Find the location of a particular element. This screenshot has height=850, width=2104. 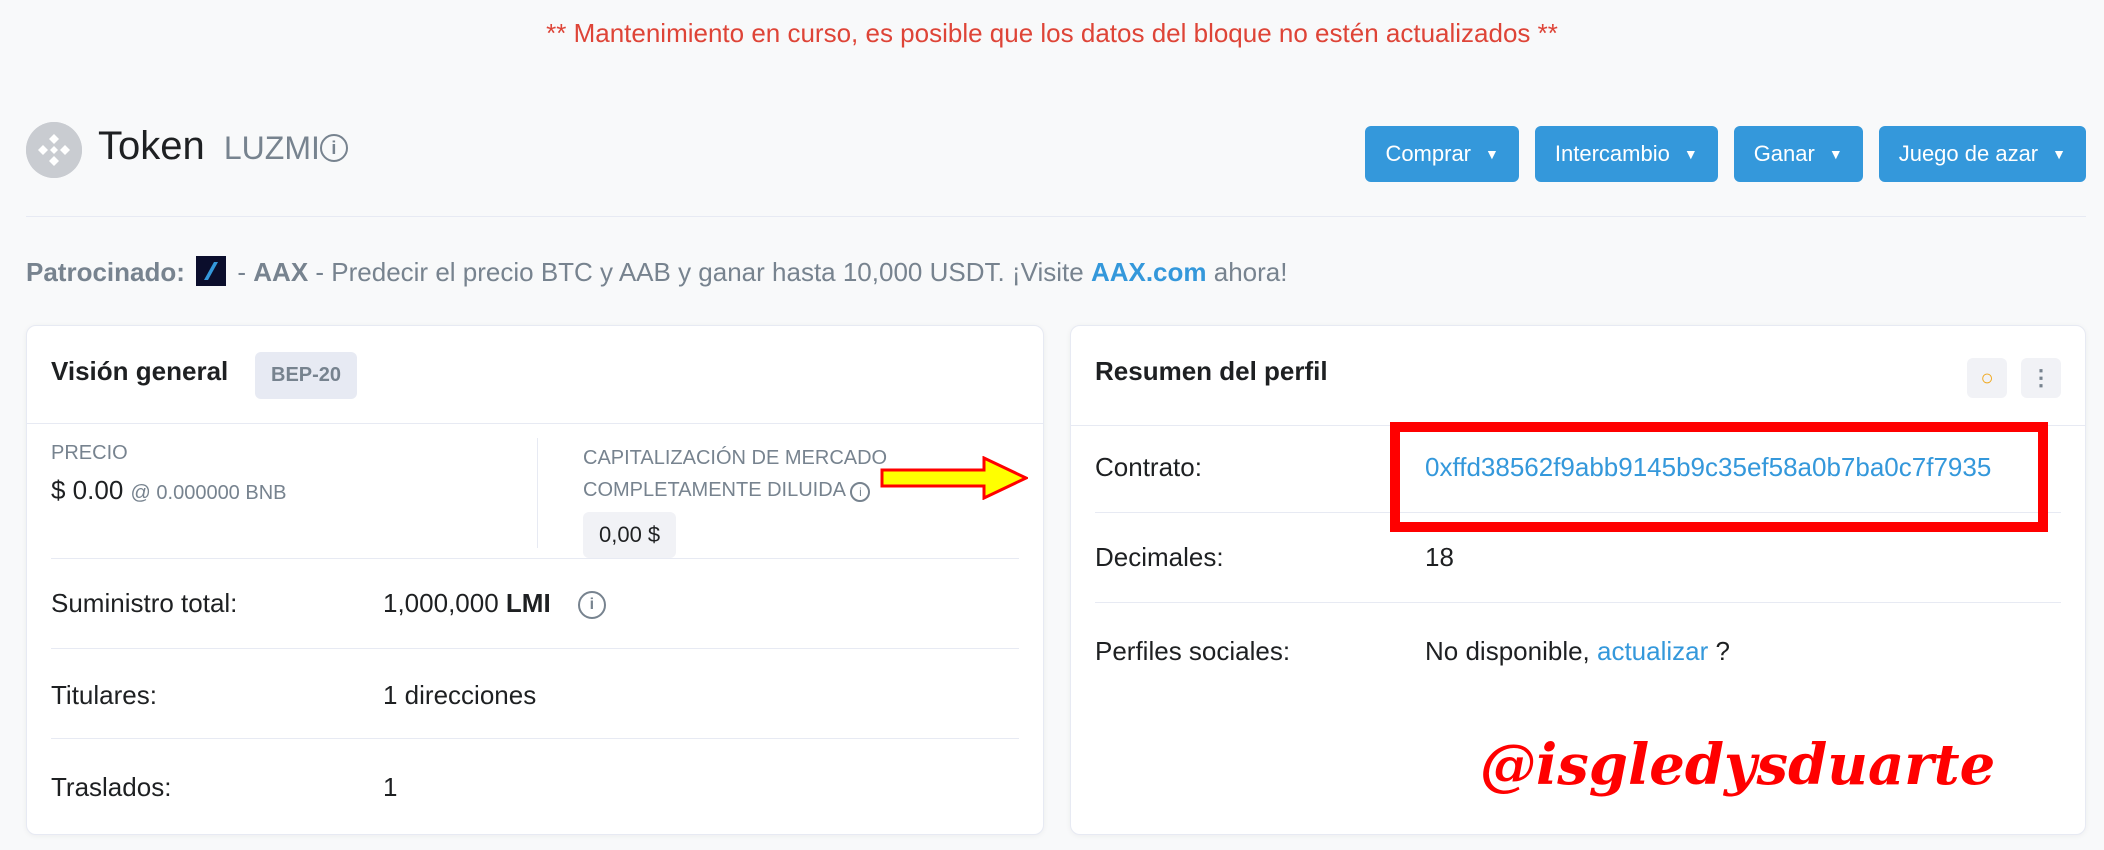

aax-logo-icon is located at coordinates (211, 271).